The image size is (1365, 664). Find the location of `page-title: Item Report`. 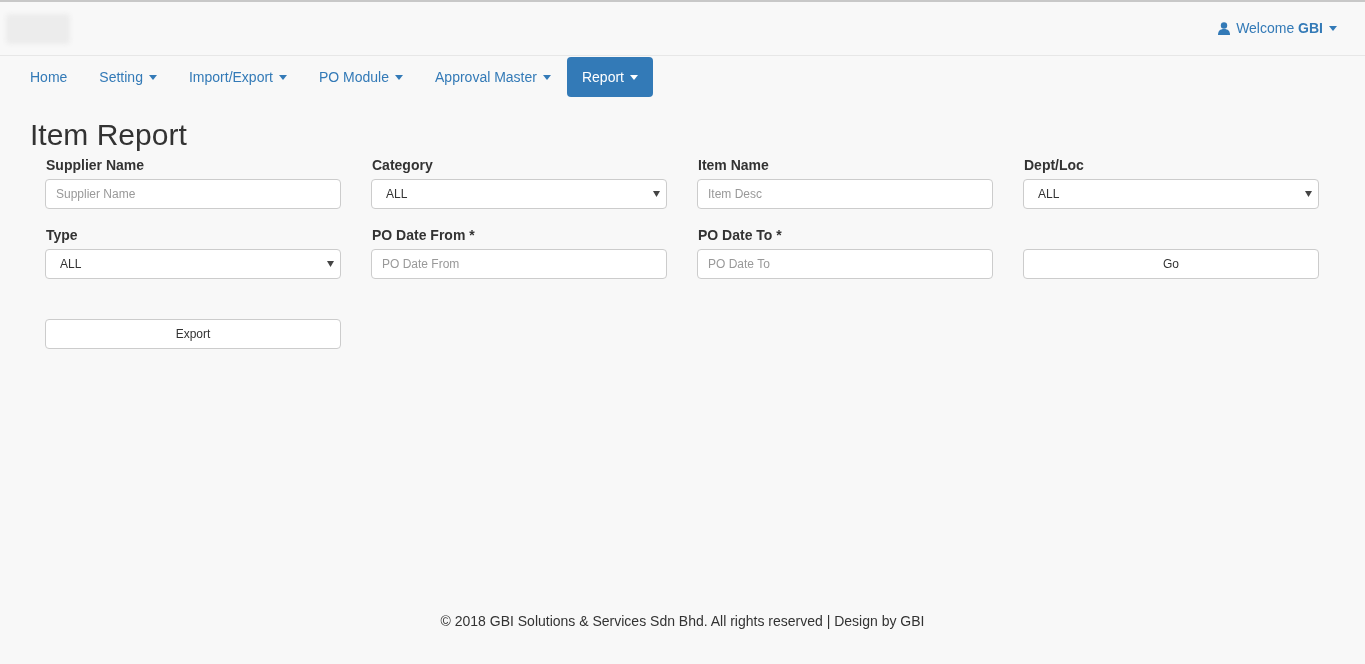

page-title: Item Report is located at coordinates (109, 135).